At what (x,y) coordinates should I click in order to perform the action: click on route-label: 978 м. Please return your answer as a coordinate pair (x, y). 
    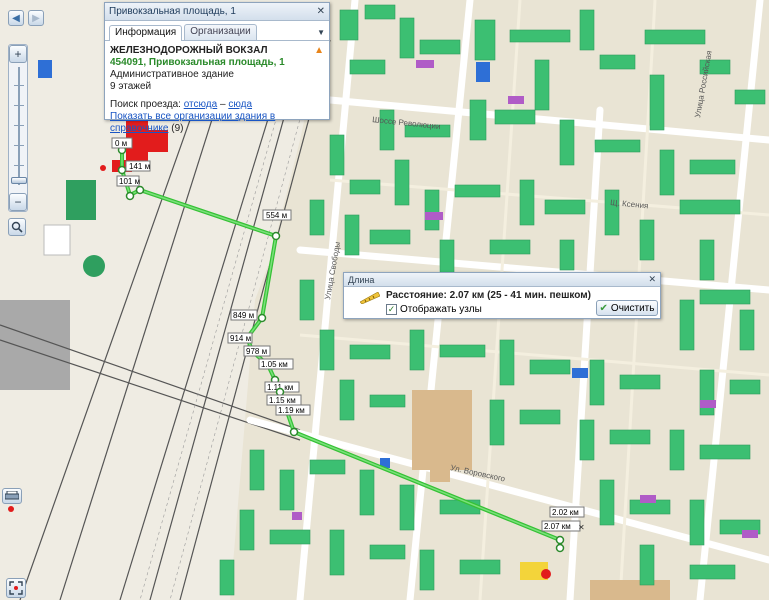
    Looking at the image, I should click on (256, 351).